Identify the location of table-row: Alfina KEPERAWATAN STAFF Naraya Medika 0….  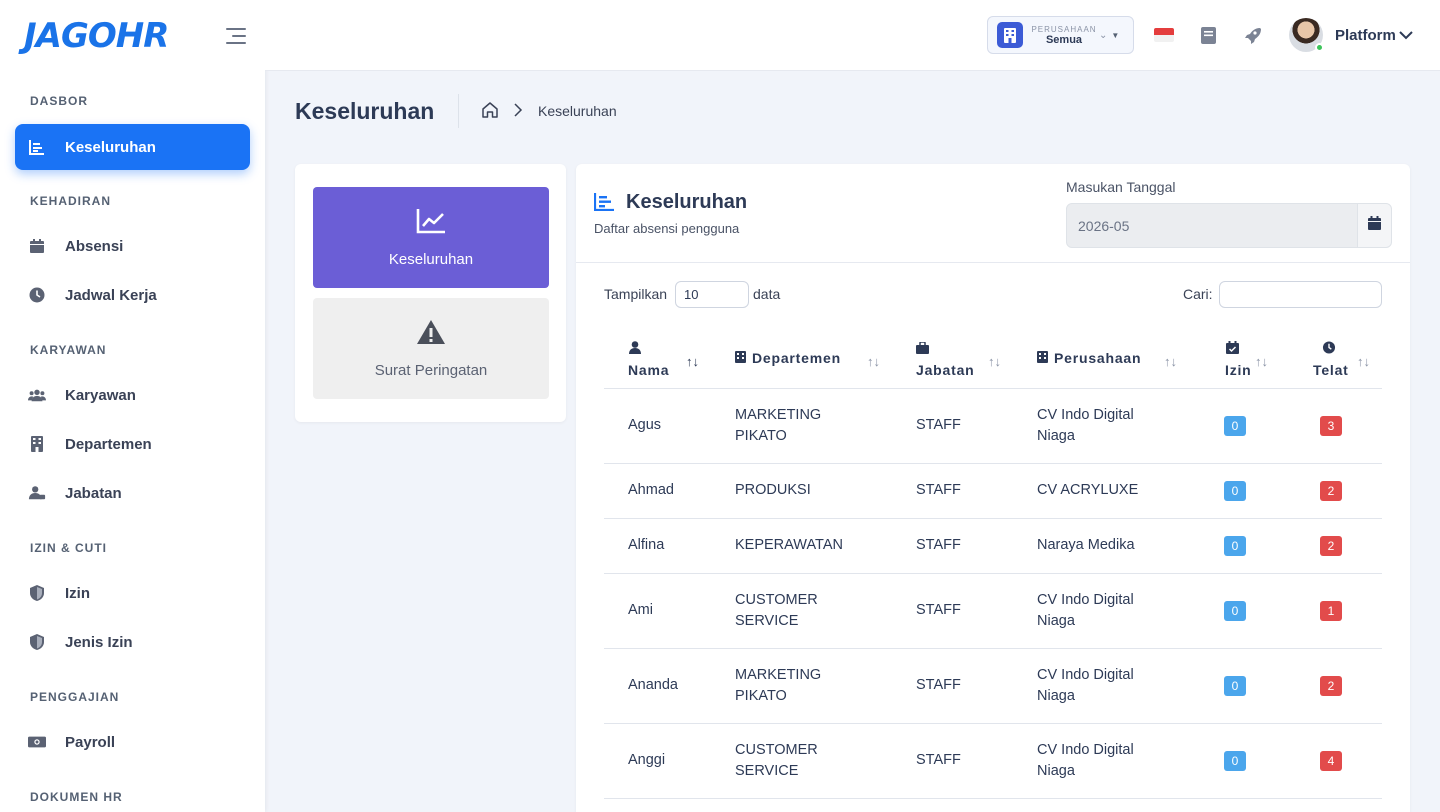
(993, 546).